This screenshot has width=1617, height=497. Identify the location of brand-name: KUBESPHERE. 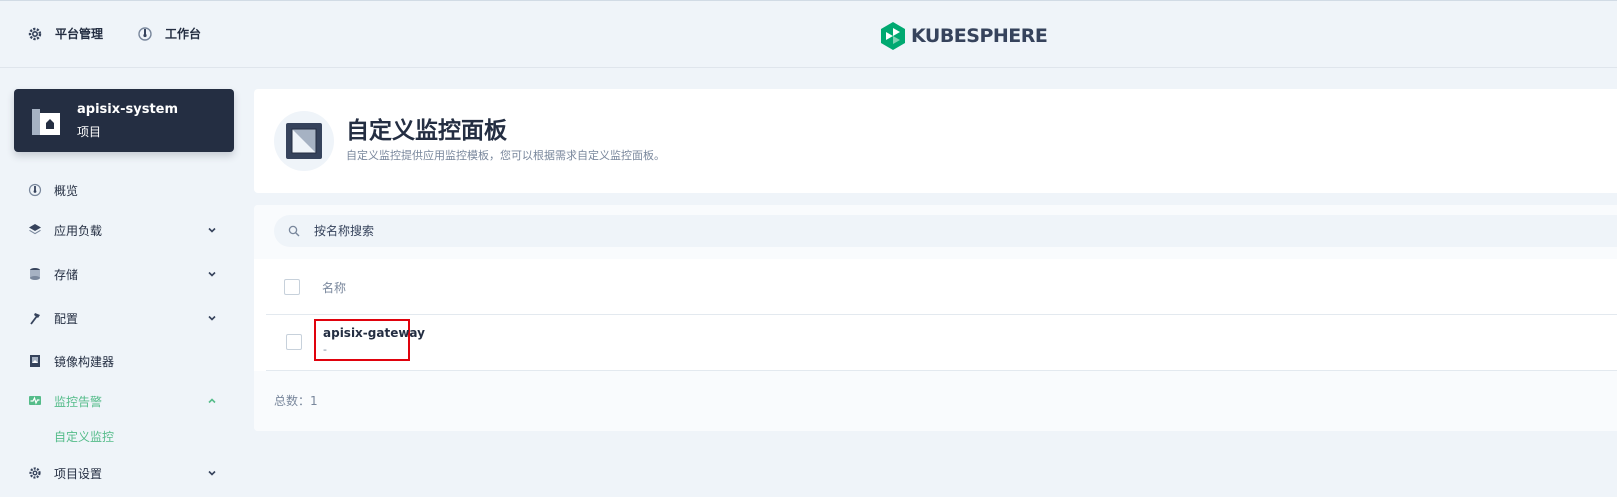
(979, 36).